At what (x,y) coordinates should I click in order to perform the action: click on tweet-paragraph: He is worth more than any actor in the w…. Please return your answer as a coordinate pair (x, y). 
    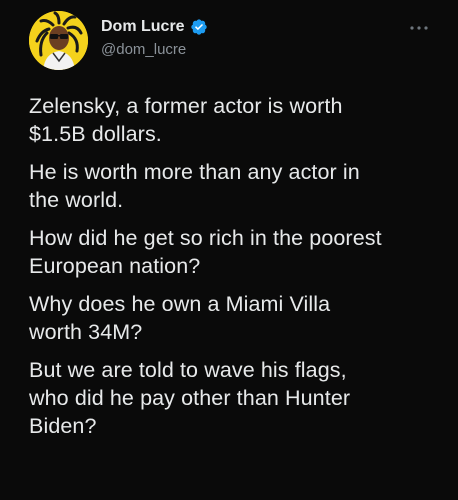
    Looking at the image, I should click on (194, 186).